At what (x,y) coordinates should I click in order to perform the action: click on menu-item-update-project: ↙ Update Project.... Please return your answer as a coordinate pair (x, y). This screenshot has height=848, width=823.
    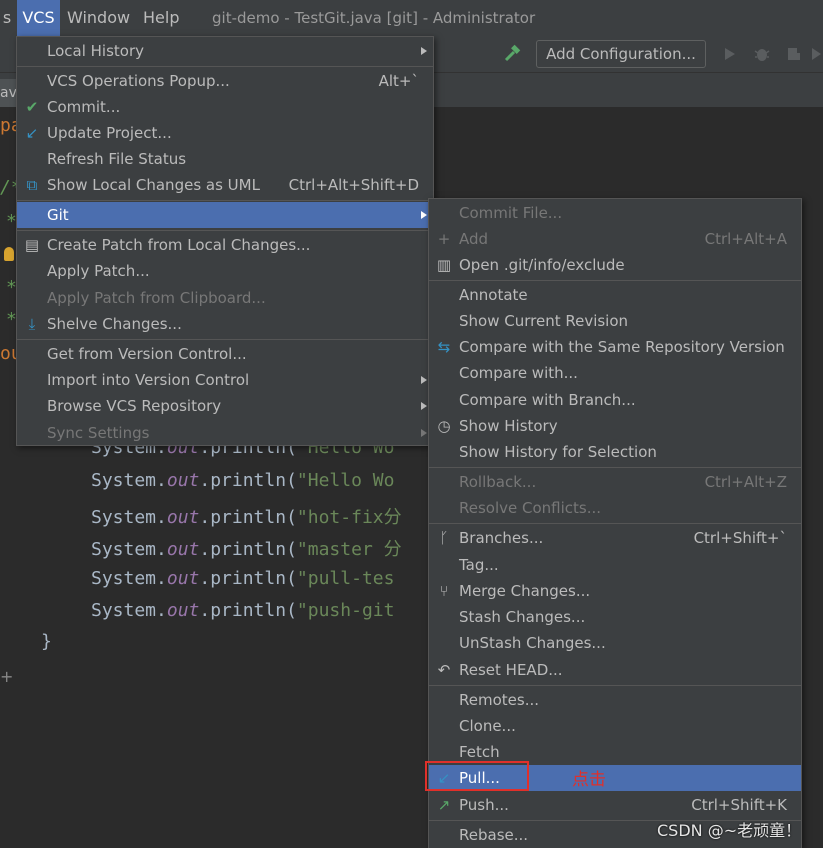
    Looking at the image, I should click on (225, 133).